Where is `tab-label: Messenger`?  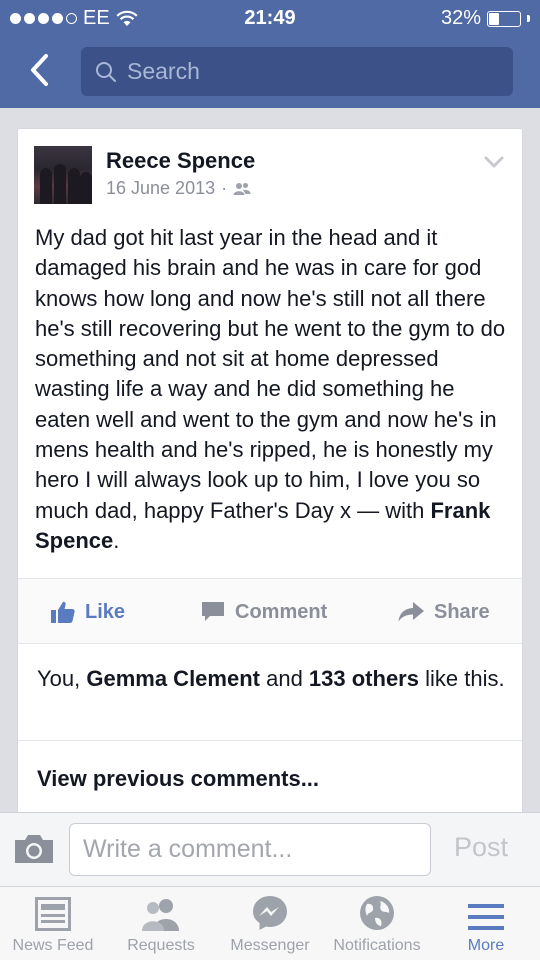 tab-label: Messenger is located at coordinates (270, 945).